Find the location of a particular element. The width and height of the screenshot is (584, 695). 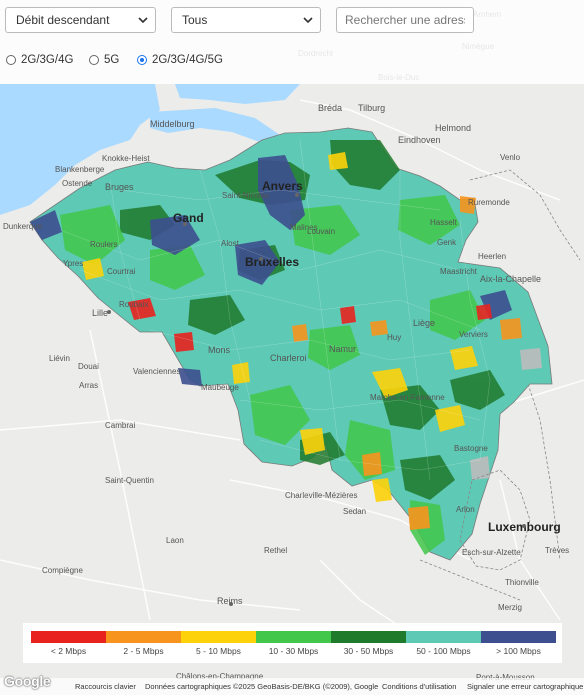

report-error-link: Signaler une erreur cartographique is located at coordinates (525, 686).